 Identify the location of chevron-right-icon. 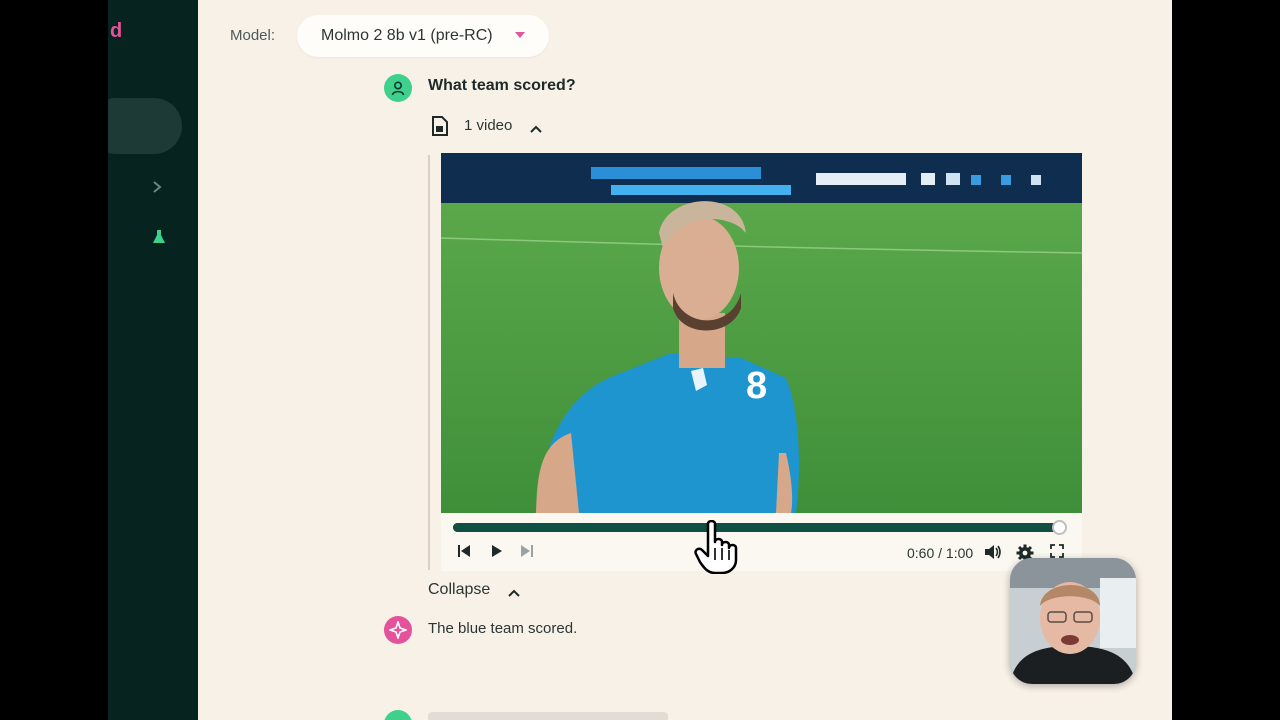
(157, 189).